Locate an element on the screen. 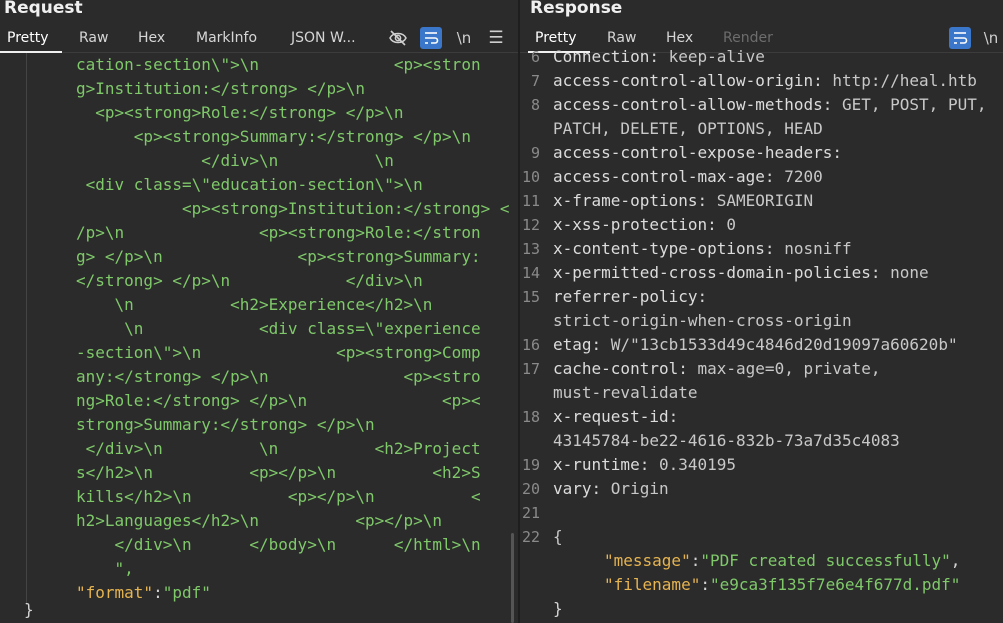 This screenshot has width=1003, height=623. code-line: -section\">\n <p><strong>Comp is located at coordinates (278, 352).